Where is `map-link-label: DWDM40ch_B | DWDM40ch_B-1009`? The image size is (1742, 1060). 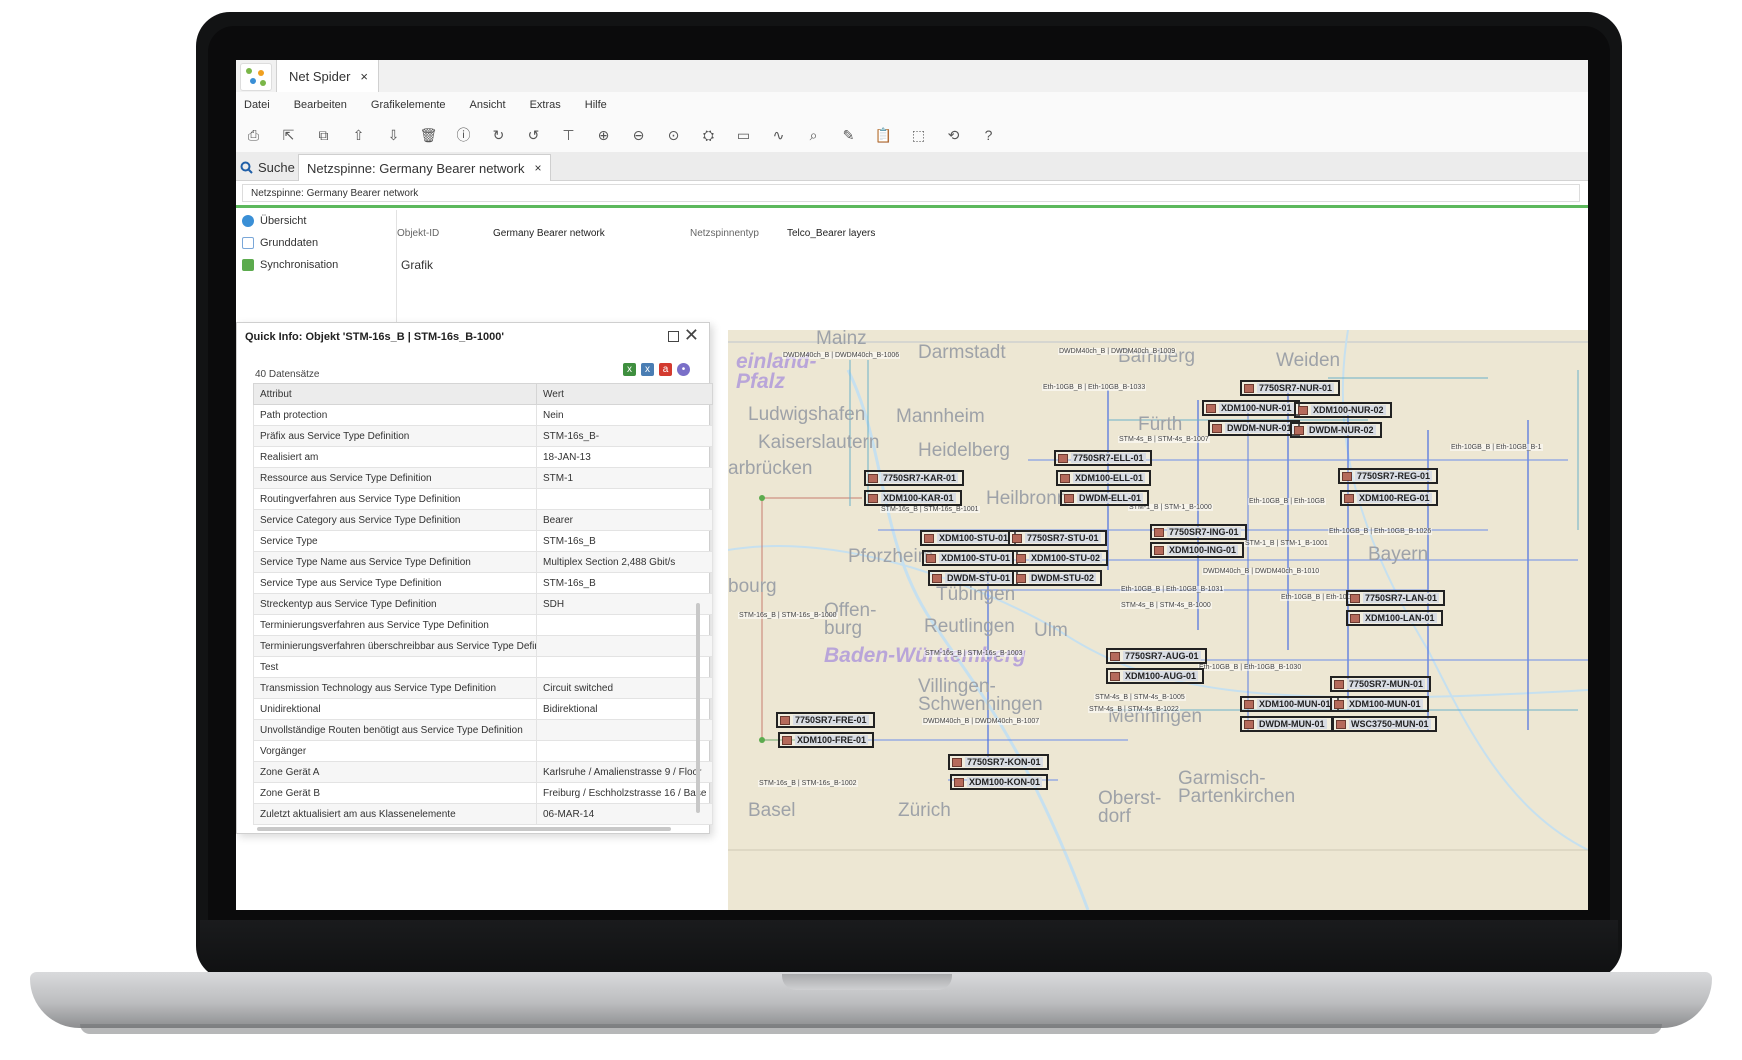
map-link-label: DWDM40ch_B | DWDM40ch_B-1009 is located at coordinates (1117, 351).